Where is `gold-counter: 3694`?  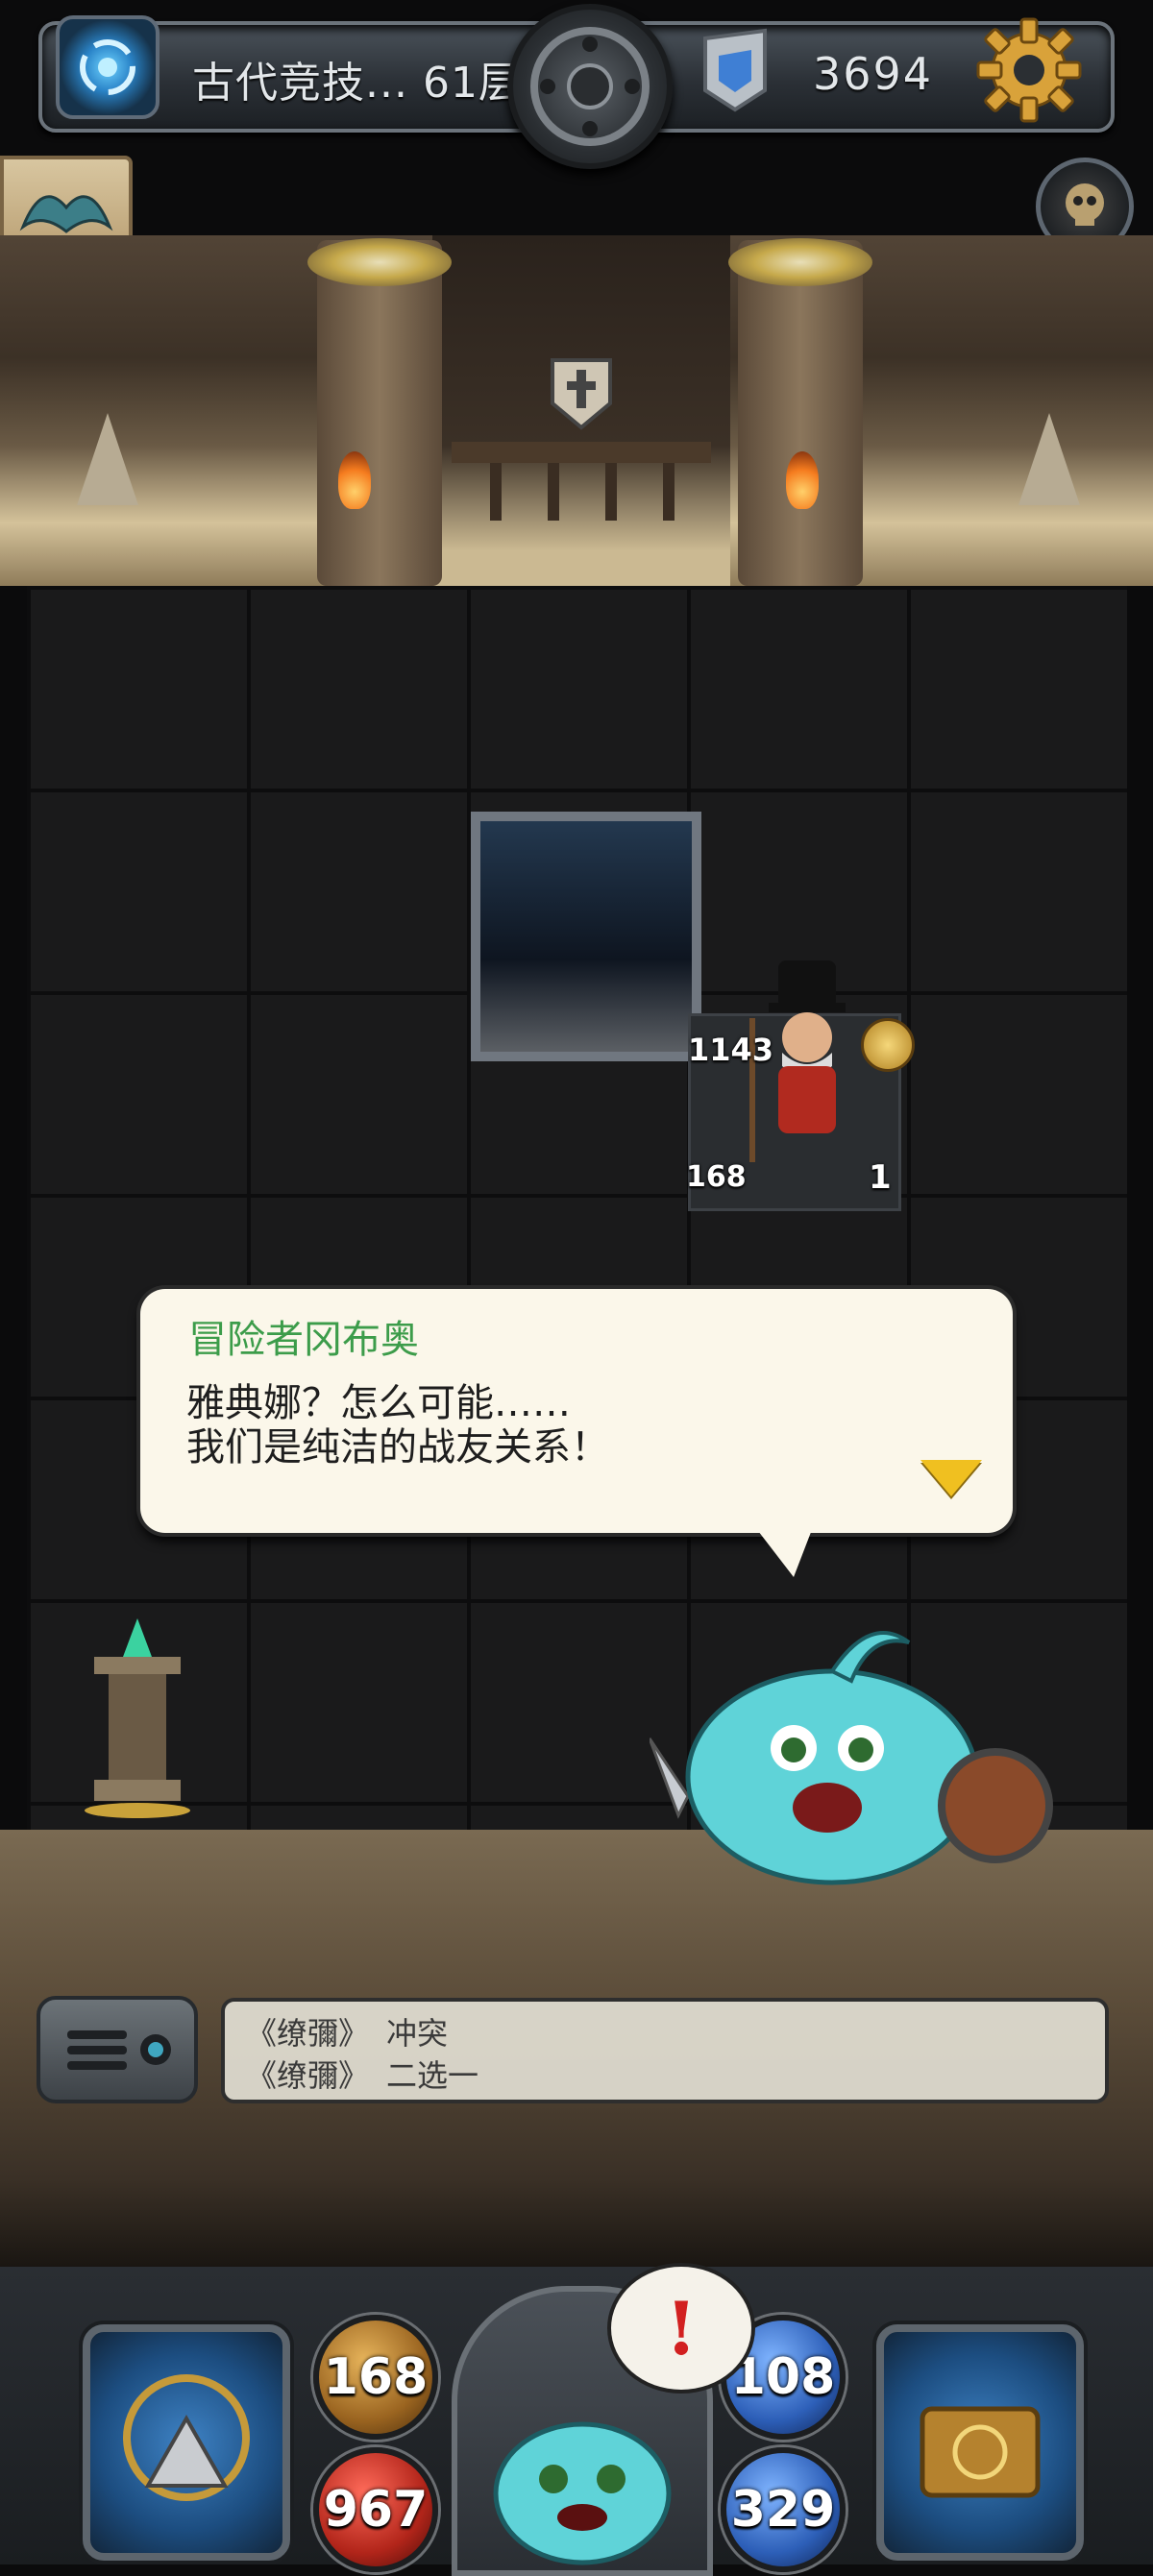 gold-counter: 3694 is located at coordinates (874, 74).